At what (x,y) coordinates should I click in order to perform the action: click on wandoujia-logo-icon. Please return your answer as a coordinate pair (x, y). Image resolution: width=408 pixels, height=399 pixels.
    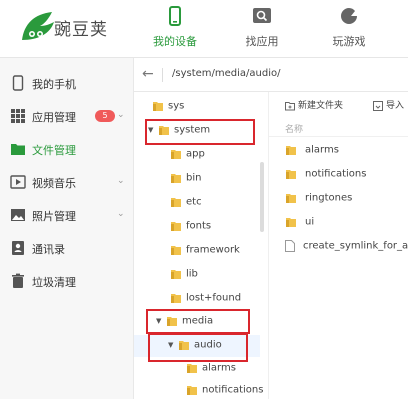
    Looking at the image, I should click on (38, 26).